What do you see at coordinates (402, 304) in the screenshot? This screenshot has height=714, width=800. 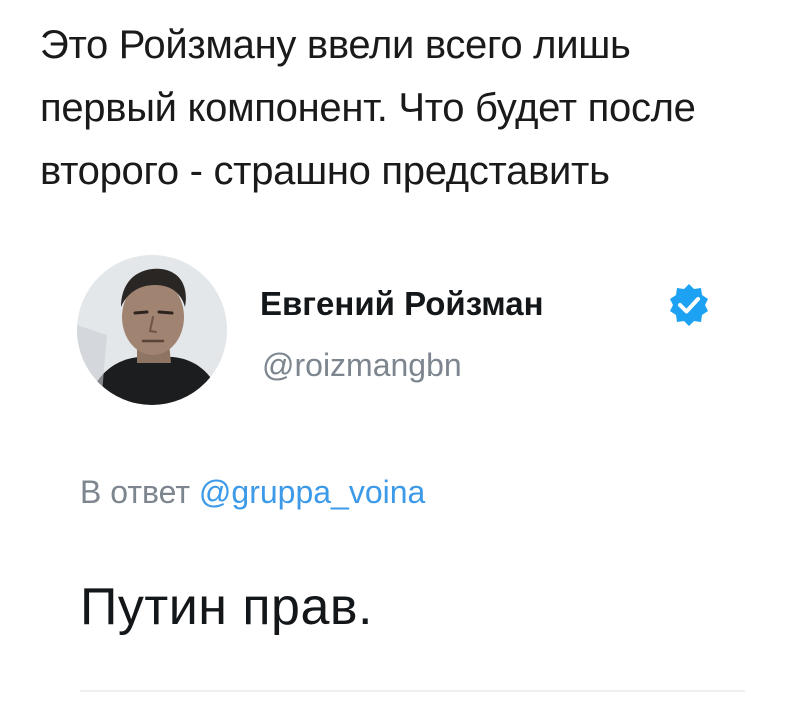 I see `author-display-name: Евгений Ройзман` at bounding box center [402, 304].